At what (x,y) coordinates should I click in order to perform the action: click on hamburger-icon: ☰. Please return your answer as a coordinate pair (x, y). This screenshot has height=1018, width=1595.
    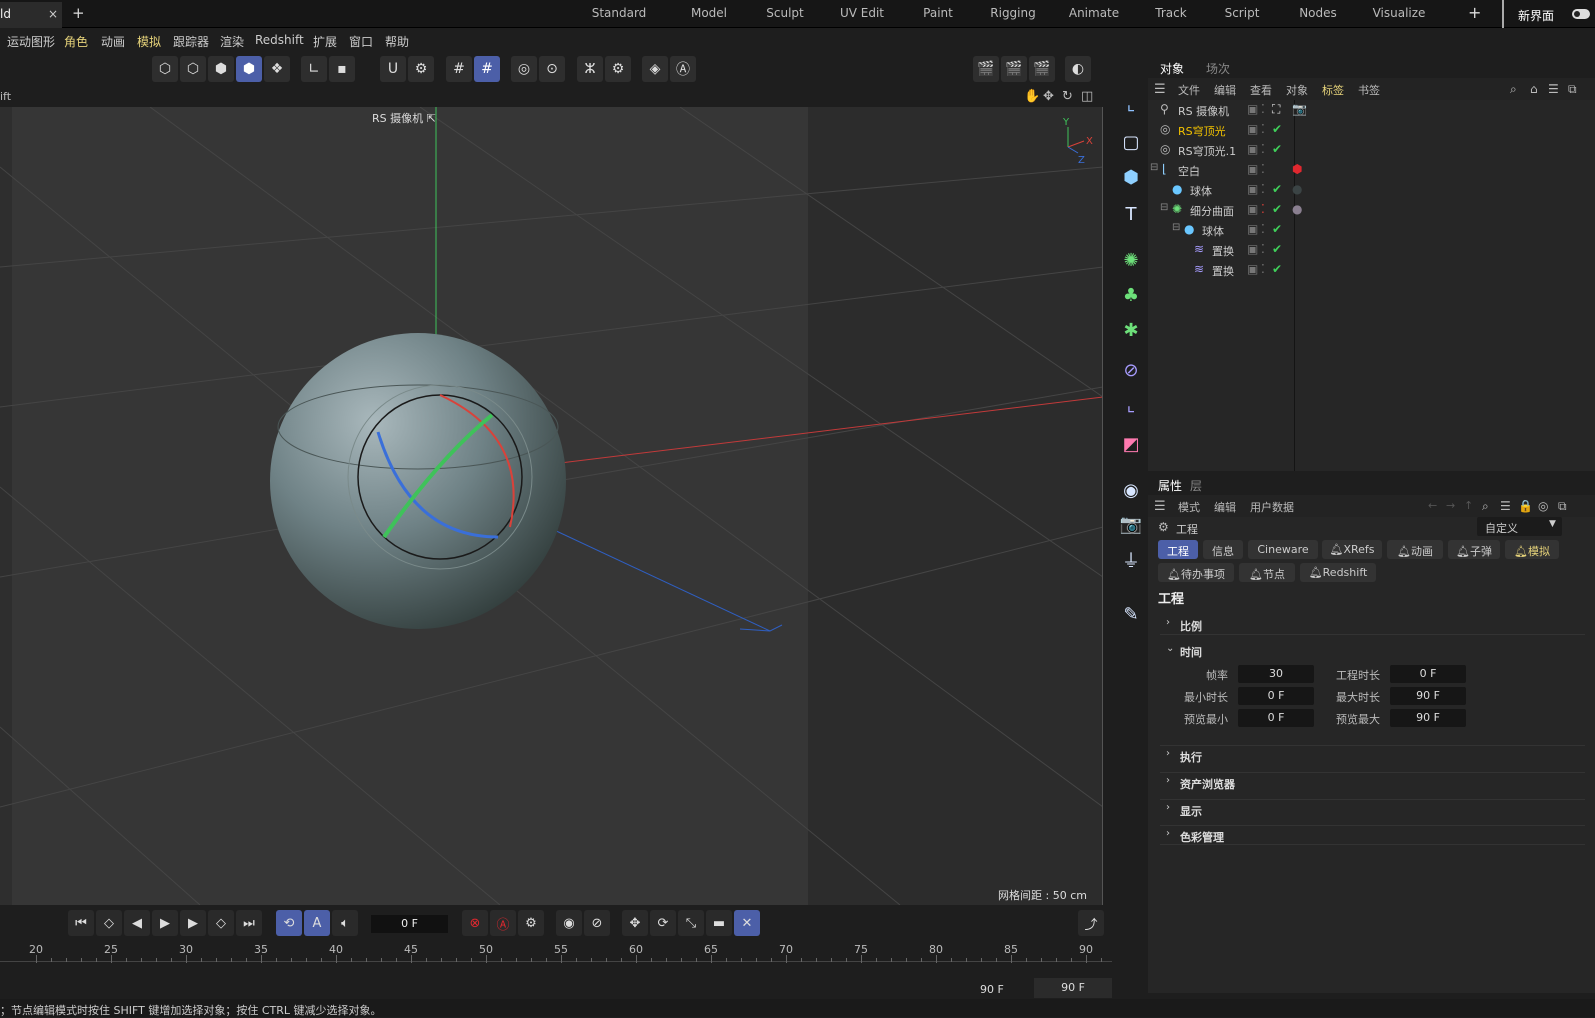
    Looking at the image, I should click on (1160, 89).